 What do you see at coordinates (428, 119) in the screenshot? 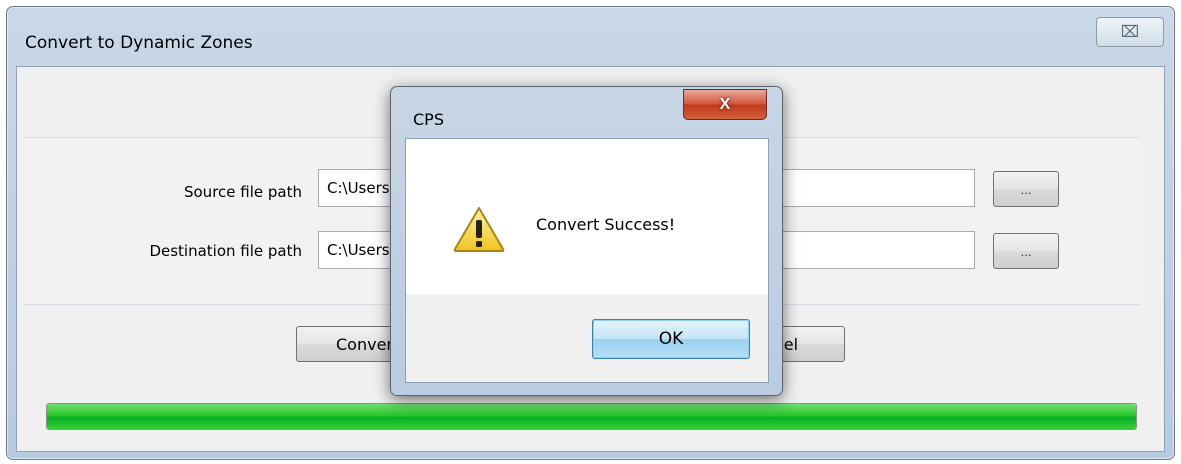
I see `dialog-title: CPS` at bounding box center [428, 119].